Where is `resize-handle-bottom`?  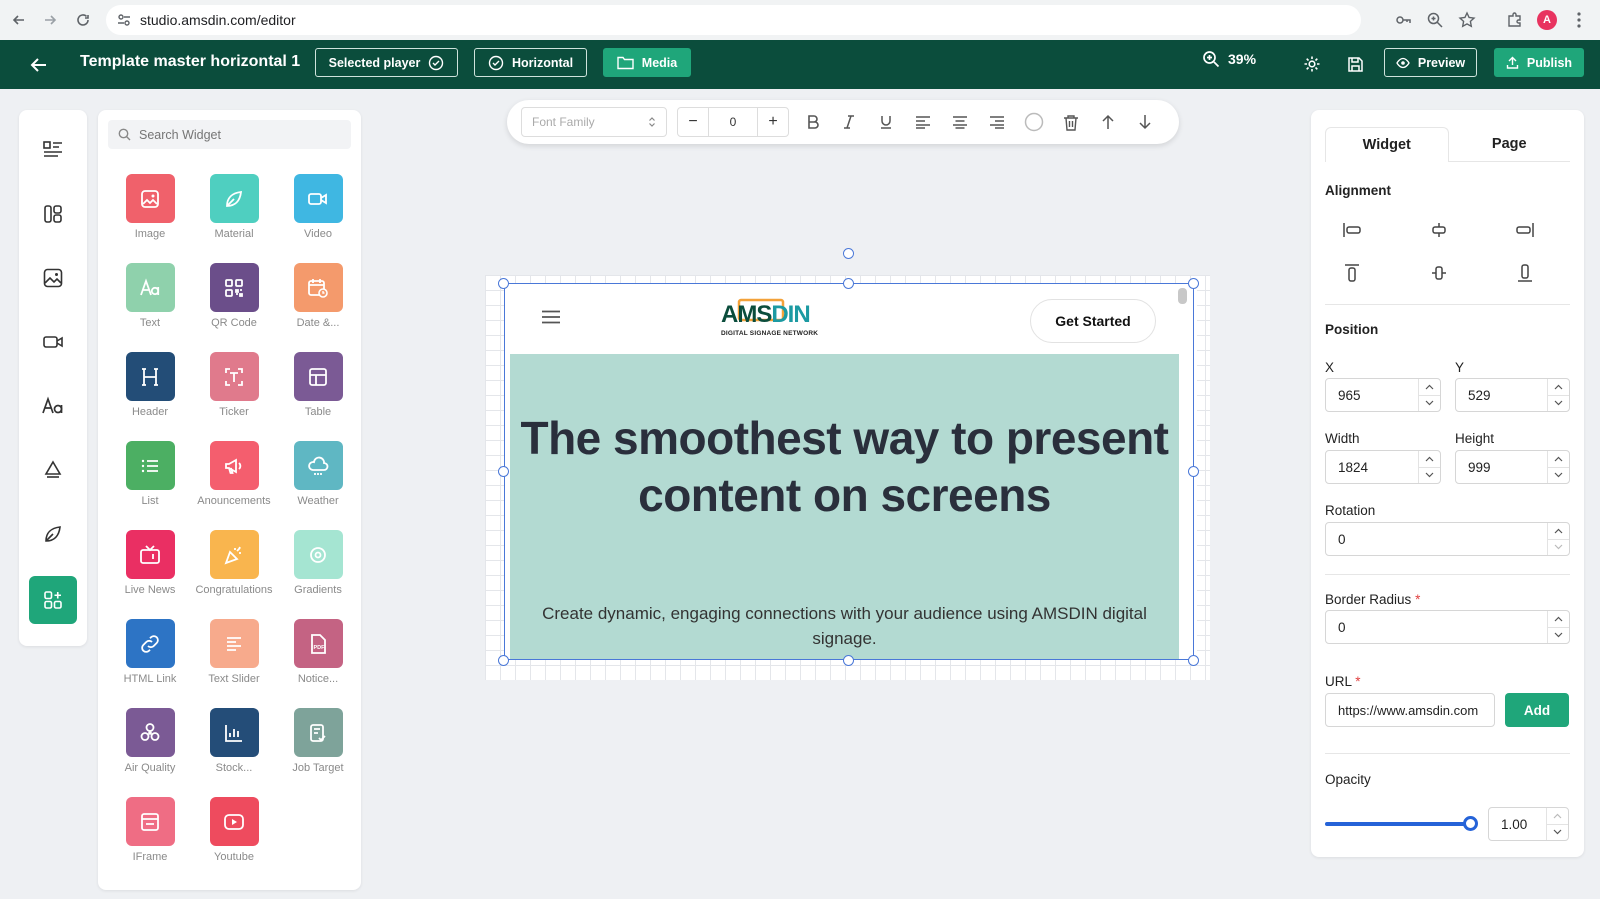 resize-handle-bottom is located at coordinates (848, 660).